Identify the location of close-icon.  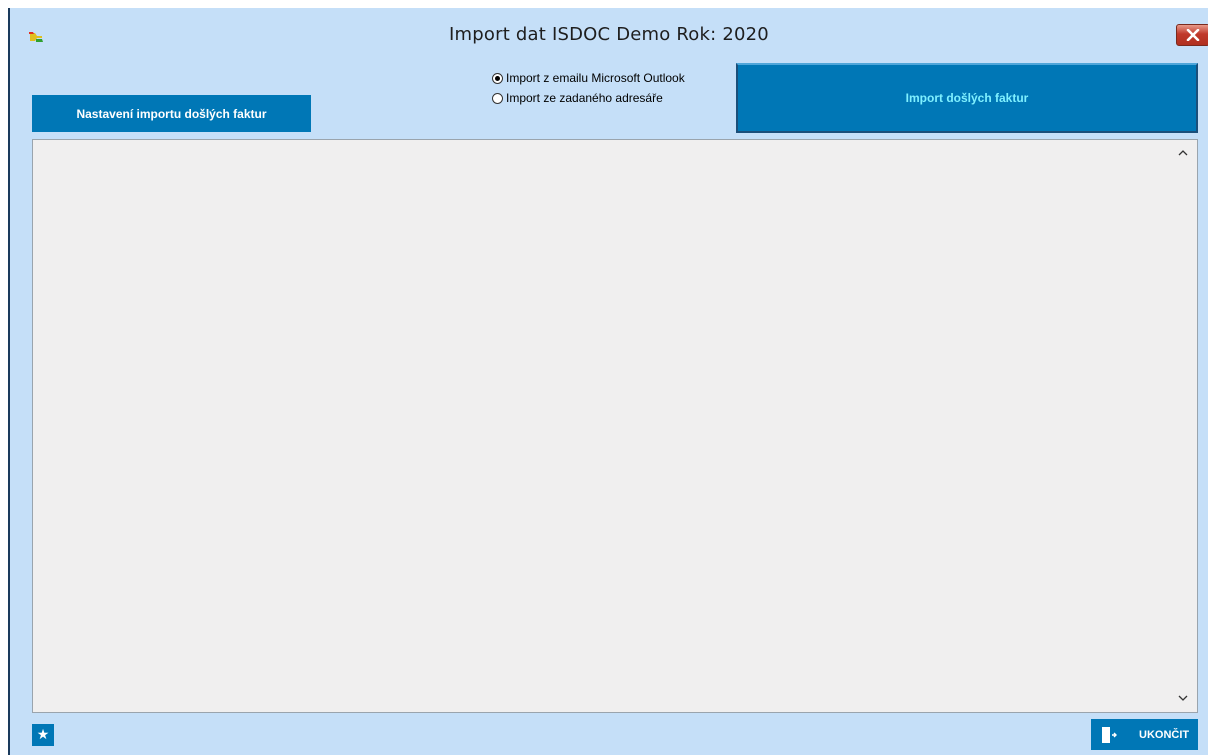
(1193, 35).